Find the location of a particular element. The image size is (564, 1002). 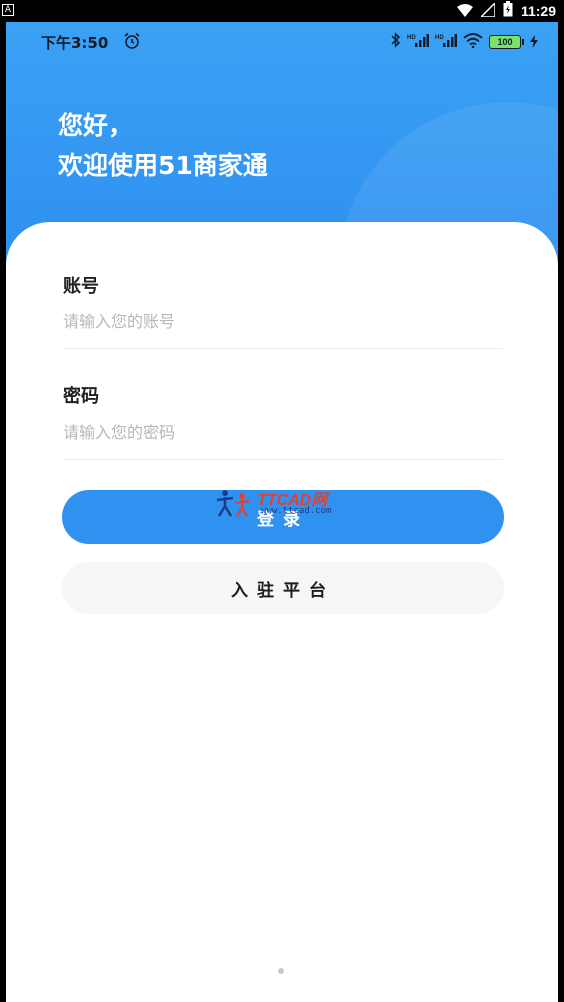

app-status-bar: 下午3:50 HD HD 100 is located at coordinates (282, 42).